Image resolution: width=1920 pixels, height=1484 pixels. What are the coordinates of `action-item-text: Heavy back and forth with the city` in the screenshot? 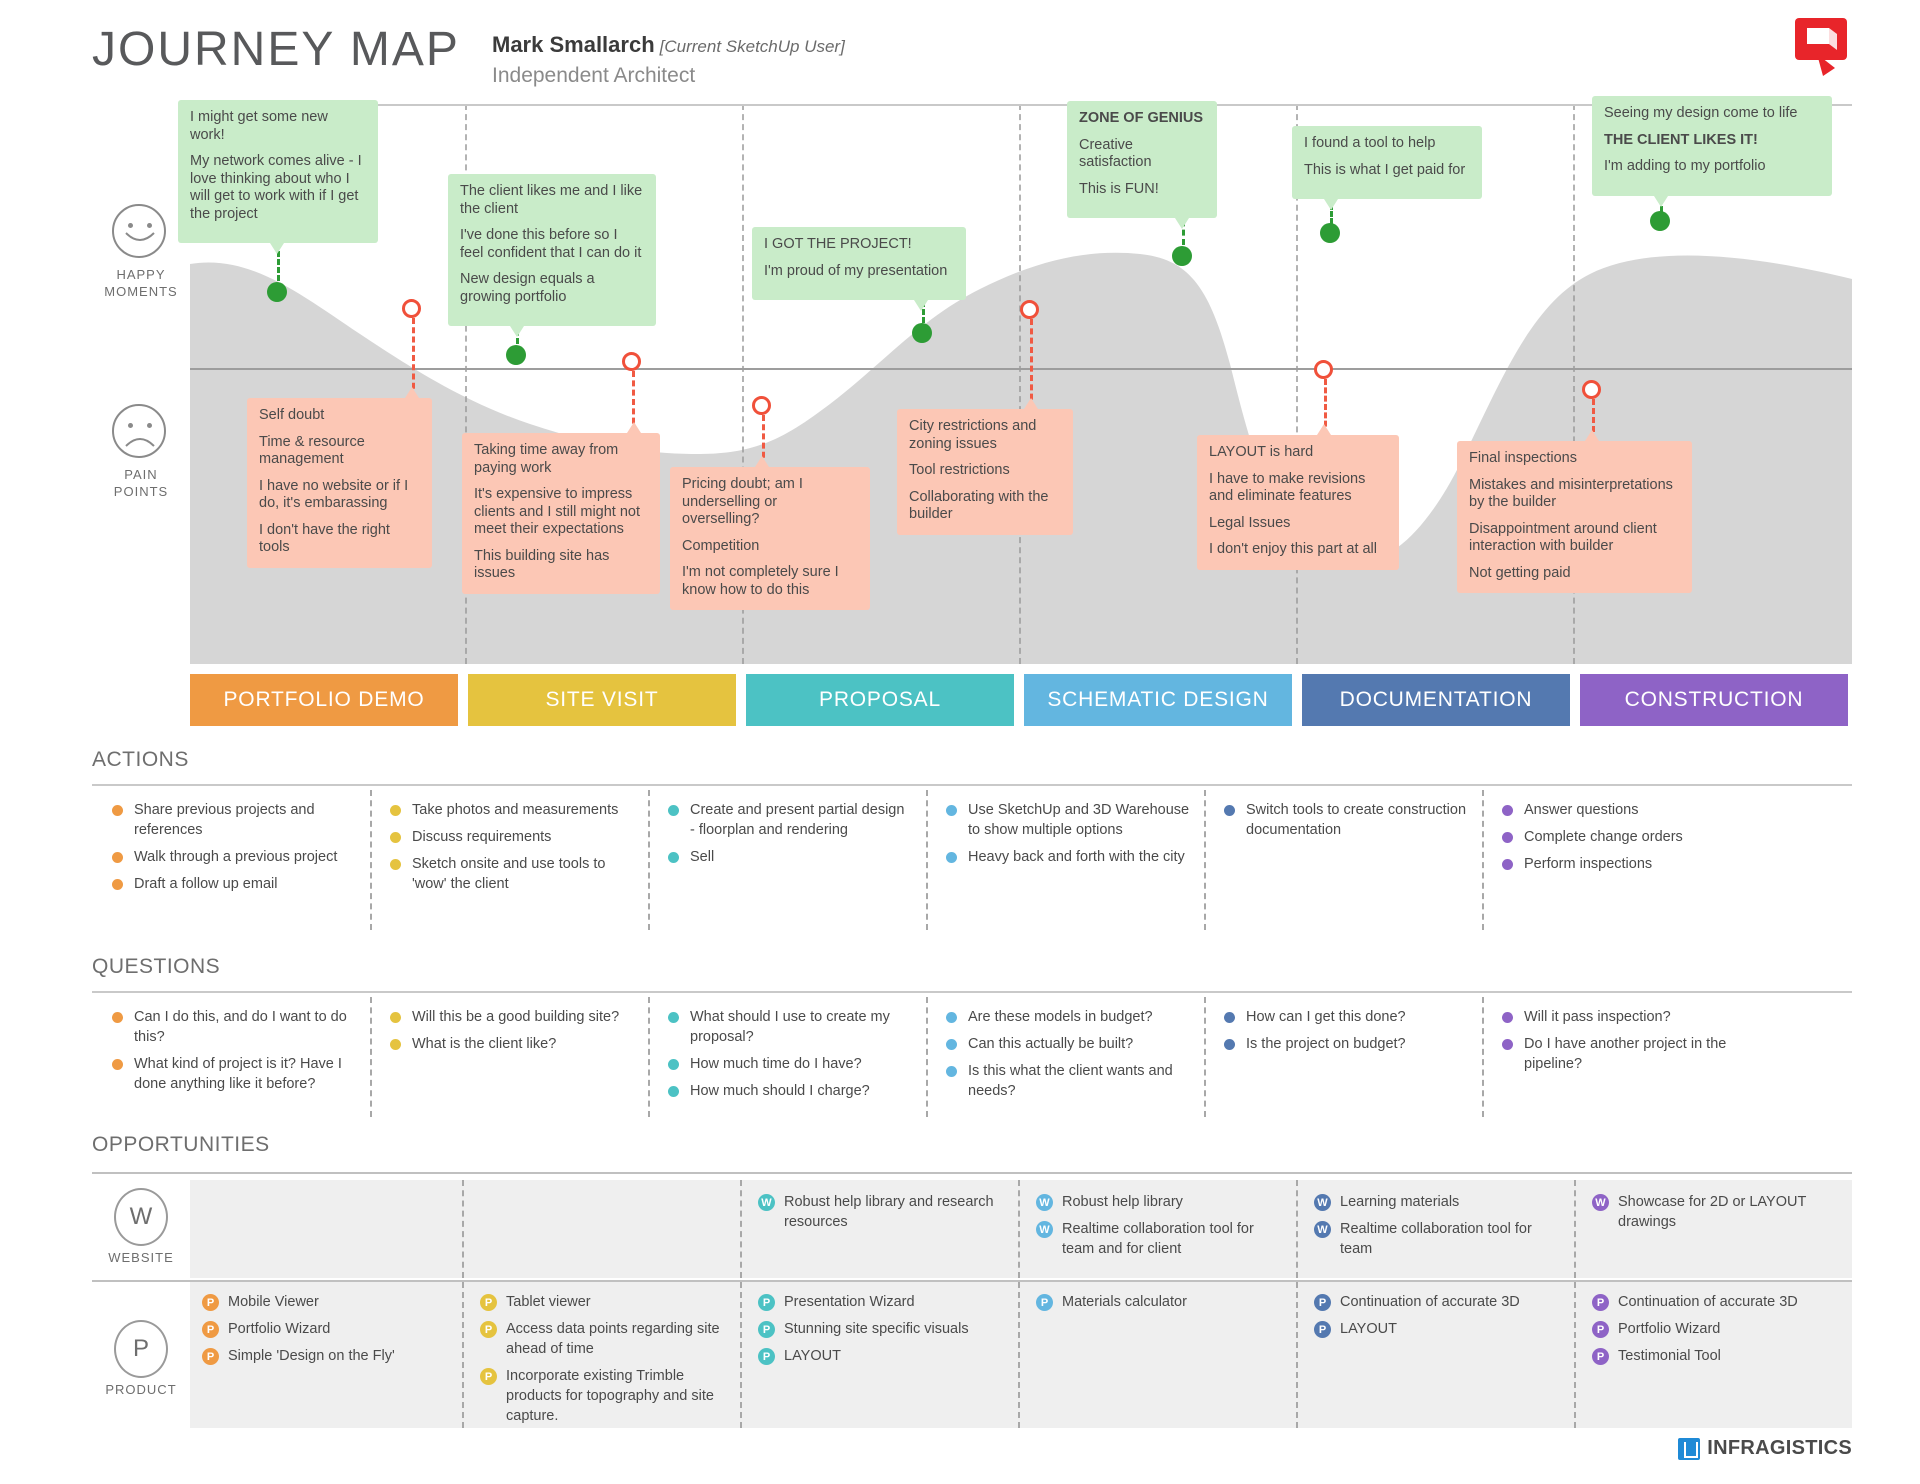 It's located at (1076, 857).